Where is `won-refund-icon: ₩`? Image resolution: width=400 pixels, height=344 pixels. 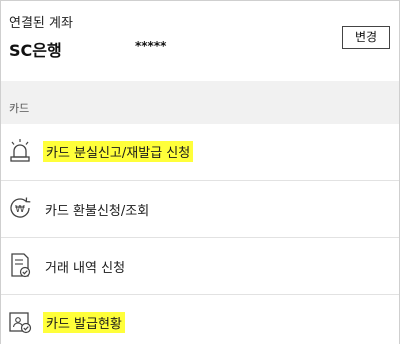
won-refund-icon: ₩ is located at coordinates (20, 207).